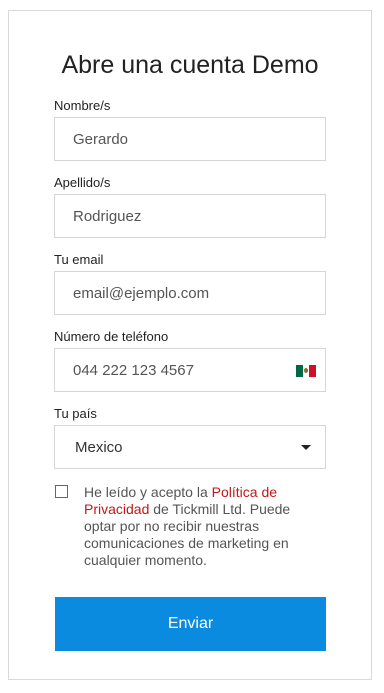 The height and width of the screenshot is (693, 384). What do you see at coordinates (61, 491) in the screenshot?
I see `consent-checkbox` at bounding box center [61, 491].